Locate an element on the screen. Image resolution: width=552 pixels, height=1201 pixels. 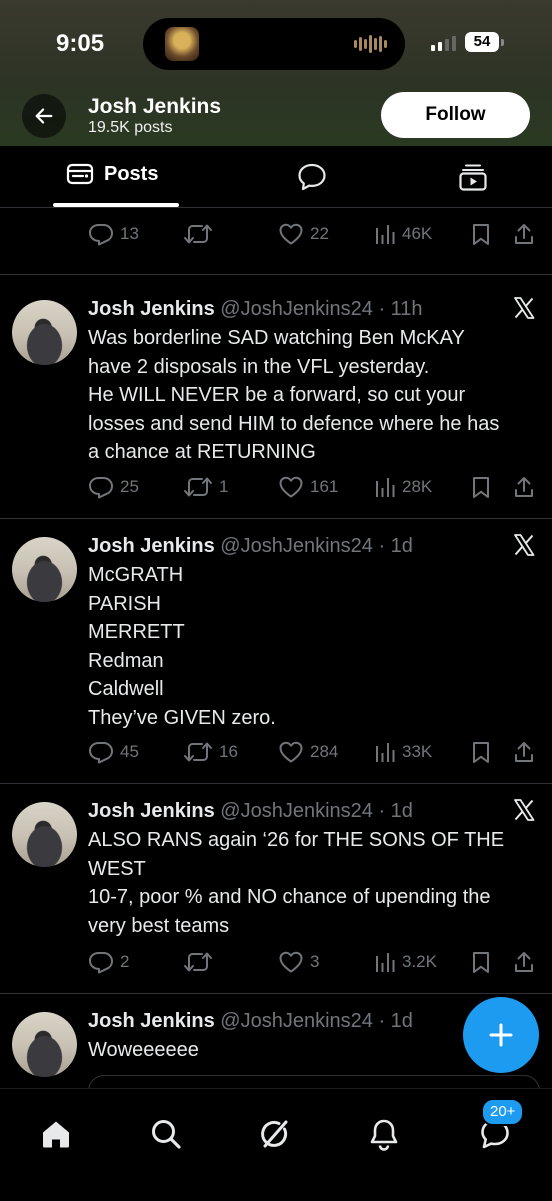
reply-button: 13 is located at coordinates (113, 234).